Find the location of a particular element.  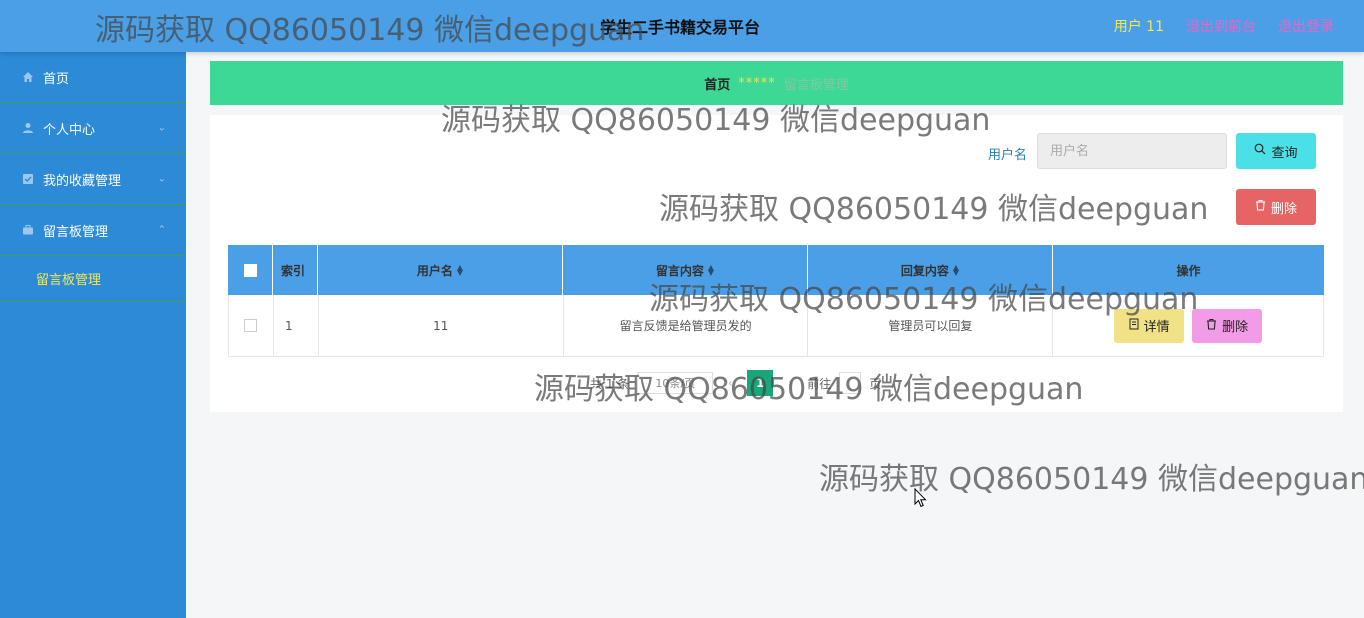

column-header-reply: 回复内容 ▲ ▼ is located at coordinates (930, 270).